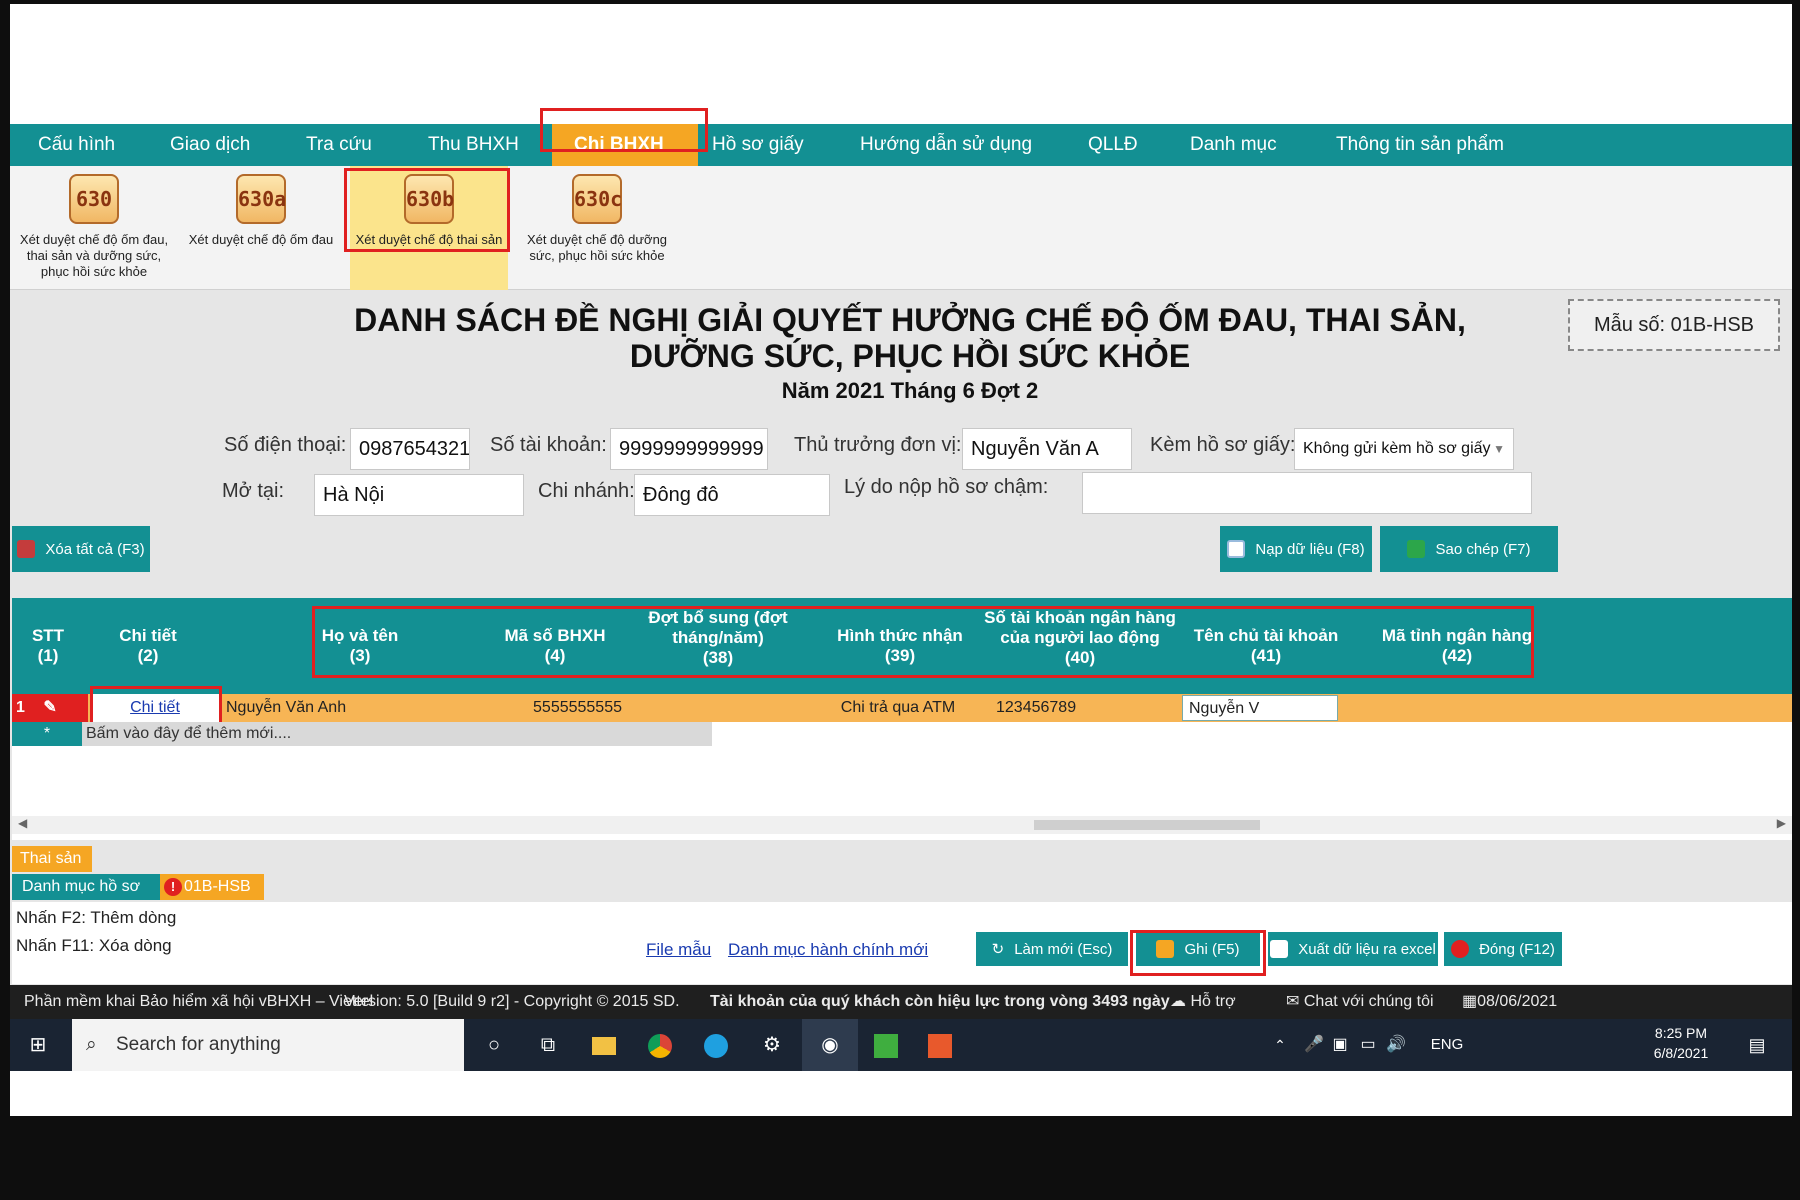 This screenshot has height=1200, width=1800. Describe the element at coordinates (268, 1045) in the screenshot. I see `taskbar-search: ⌕ Search for anything` at that location.